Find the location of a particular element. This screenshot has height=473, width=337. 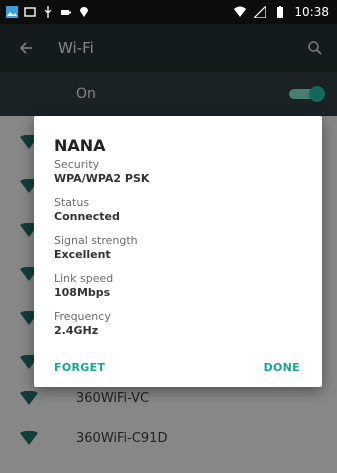

frequency-field: Frequency 2.4GHz is located at coordinates (82, 324).